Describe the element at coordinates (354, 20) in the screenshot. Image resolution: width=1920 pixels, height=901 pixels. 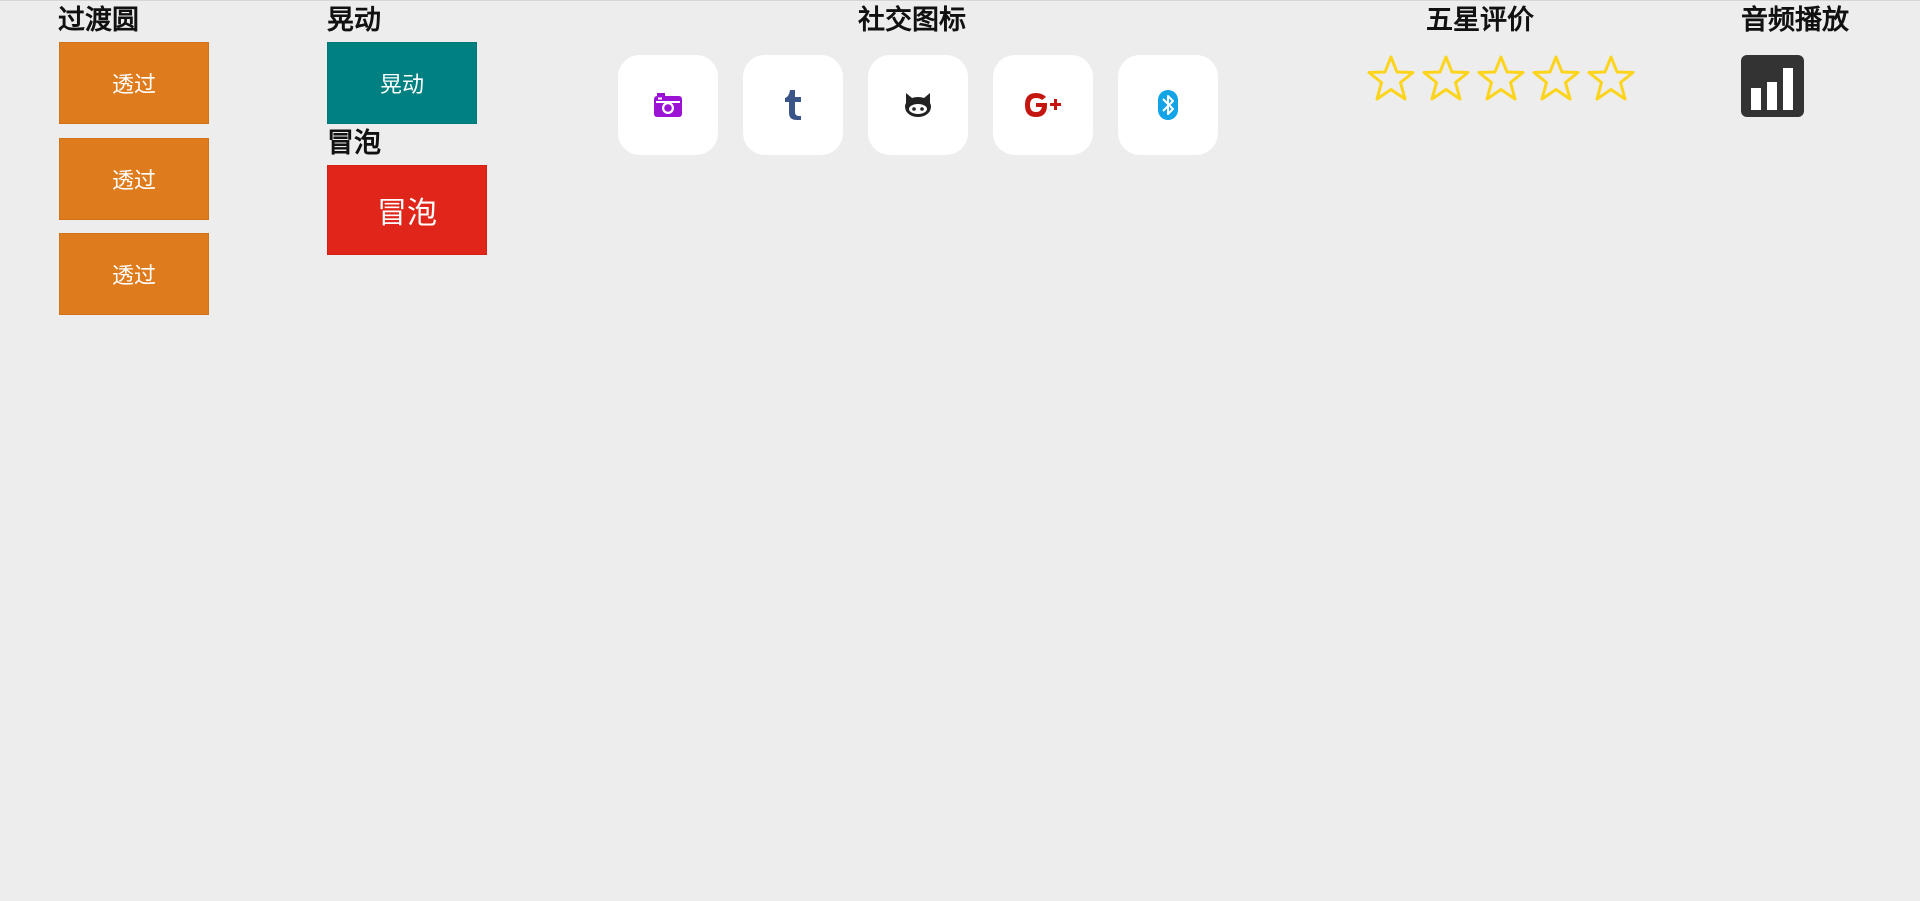
I see `shake-title: 晃动` at that location.